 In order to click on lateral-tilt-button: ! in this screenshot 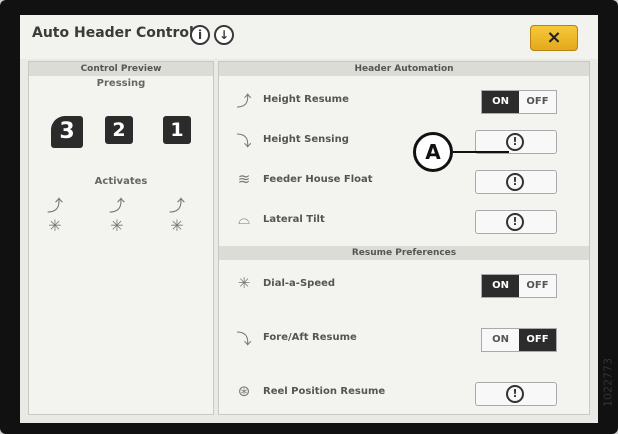, I will do `click(516, 222)`.